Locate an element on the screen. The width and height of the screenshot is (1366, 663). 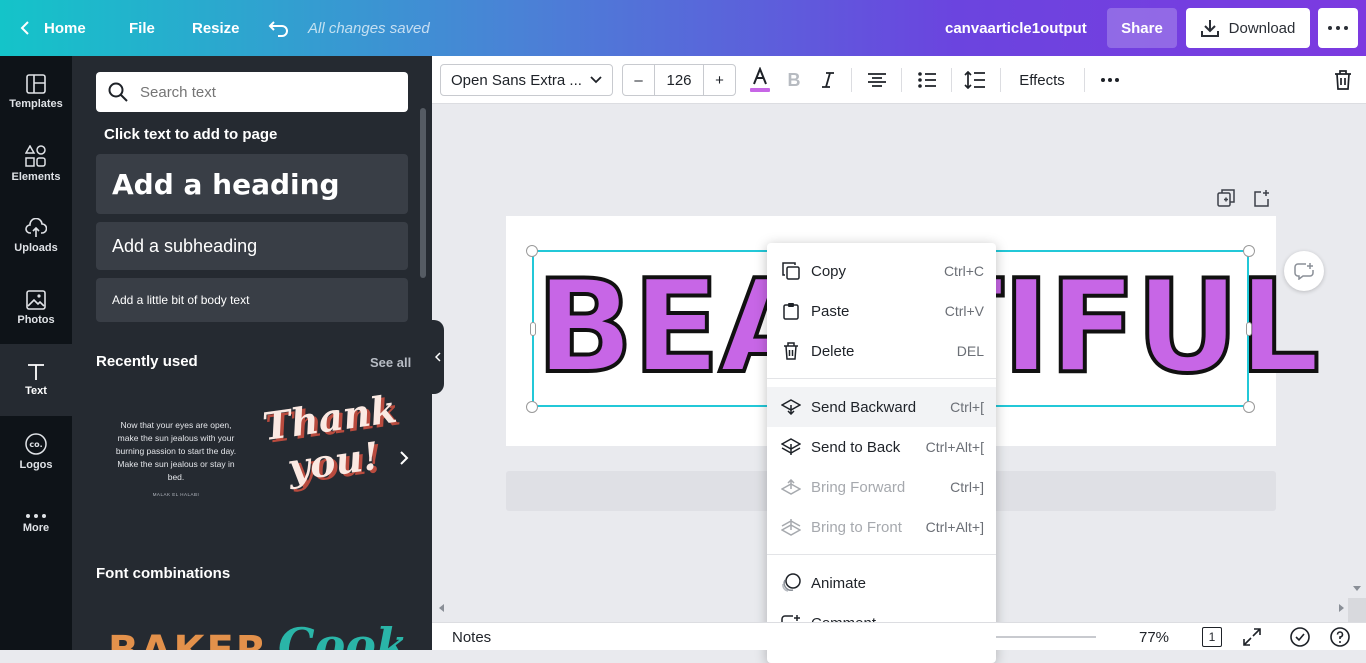
resize-handle-bottom-left is located at coordinates (532, 407).